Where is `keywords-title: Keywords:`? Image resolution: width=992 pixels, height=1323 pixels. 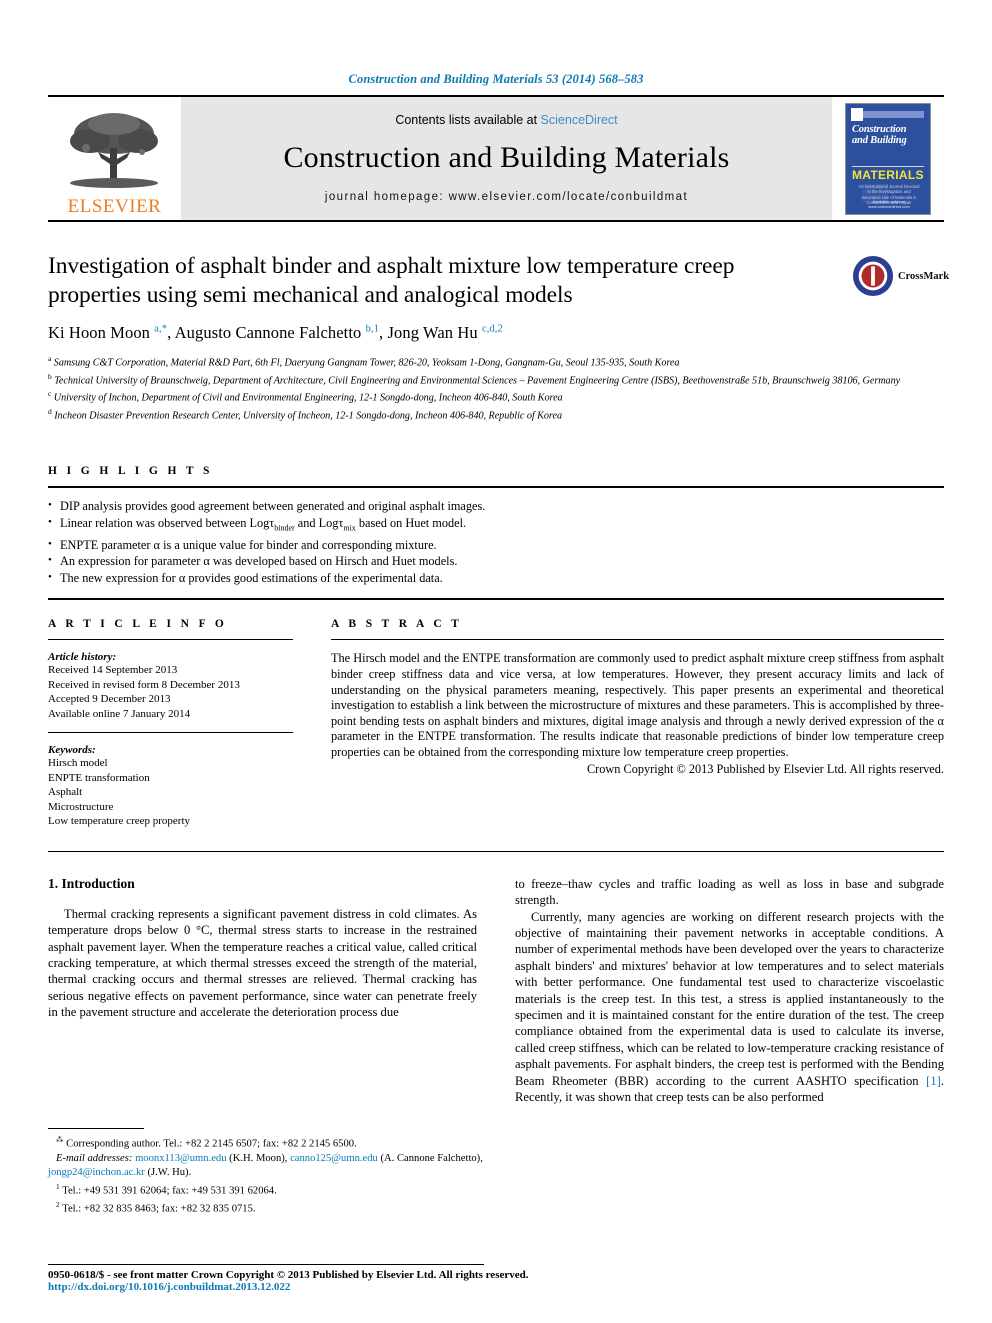 keywords-title: Keywords: is located at coordinates (72, 750).